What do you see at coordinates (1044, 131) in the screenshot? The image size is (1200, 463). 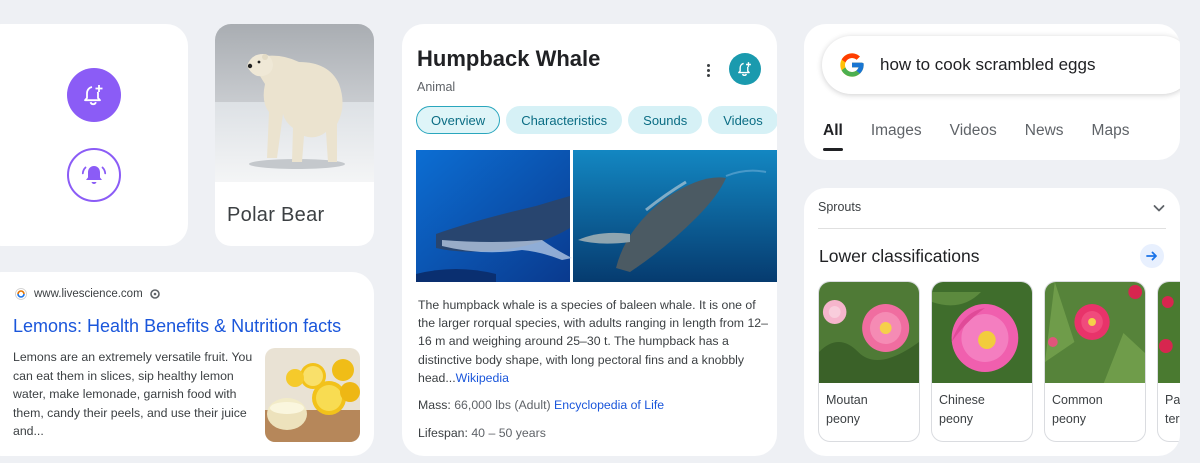 I see `tab-news: News` at bounding box center [1044, 131].